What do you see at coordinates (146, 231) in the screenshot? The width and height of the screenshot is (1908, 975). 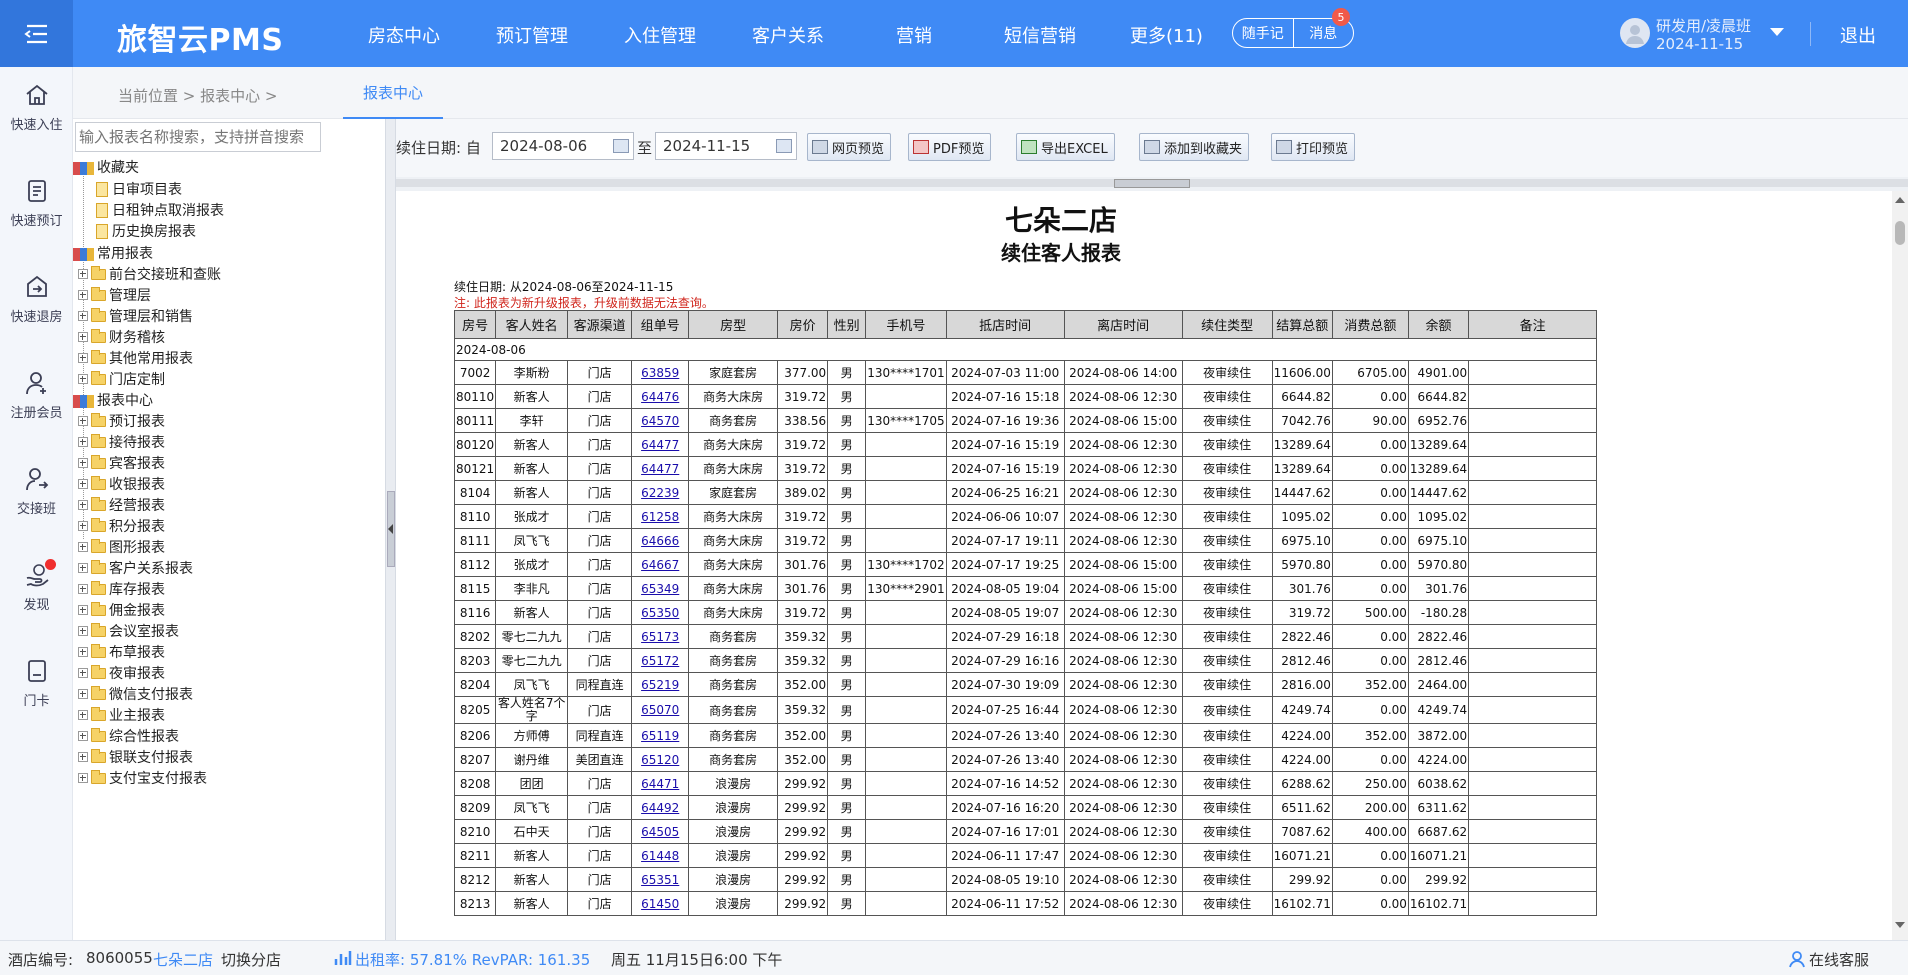 I see `tree-leaf-favorite: 历史换房报表` at bounding box center [146, 231].